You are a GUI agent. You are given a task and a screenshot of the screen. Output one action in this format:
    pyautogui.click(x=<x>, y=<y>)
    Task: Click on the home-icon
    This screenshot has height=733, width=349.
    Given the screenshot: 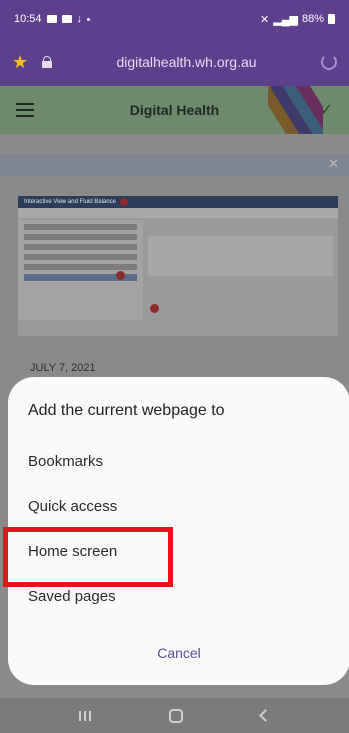 What is the action you would take?
    pyautogui.click(x=176, y=715)
    